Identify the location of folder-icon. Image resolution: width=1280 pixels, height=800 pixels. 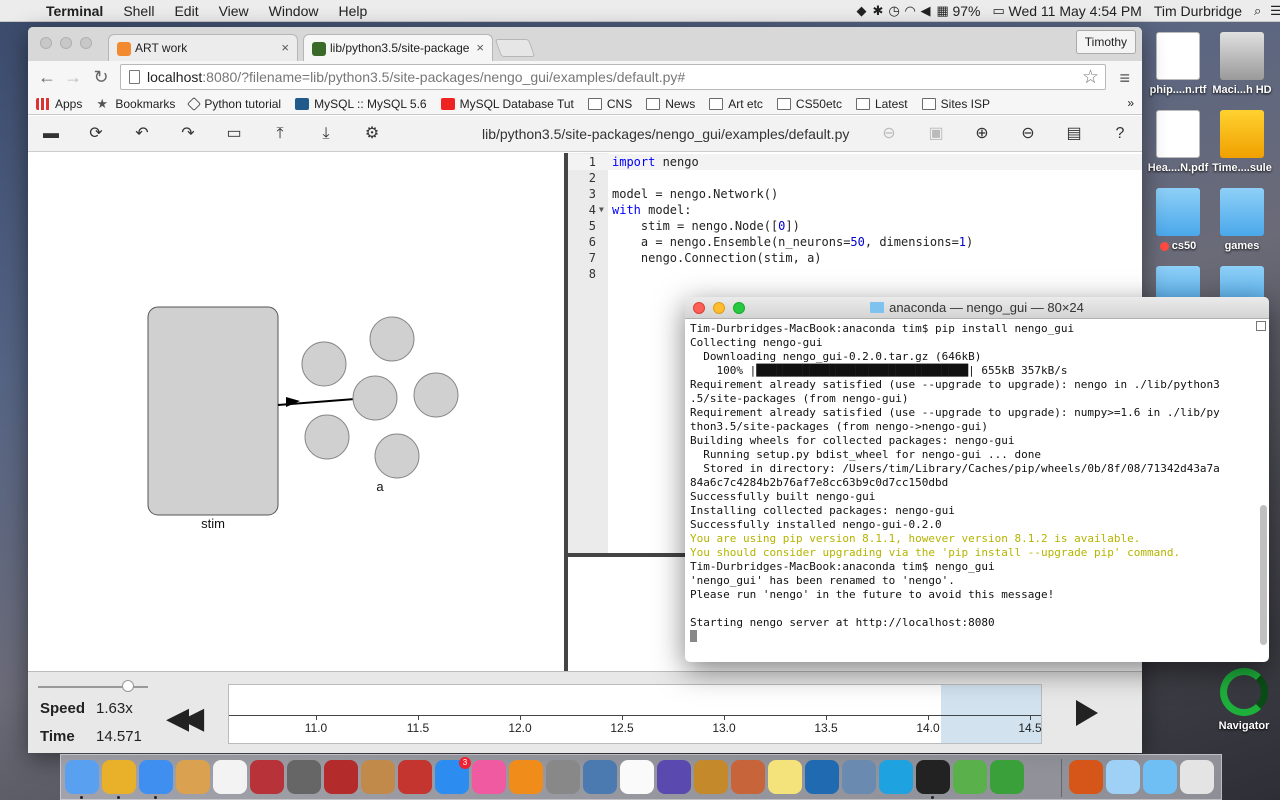
(1123, 777).